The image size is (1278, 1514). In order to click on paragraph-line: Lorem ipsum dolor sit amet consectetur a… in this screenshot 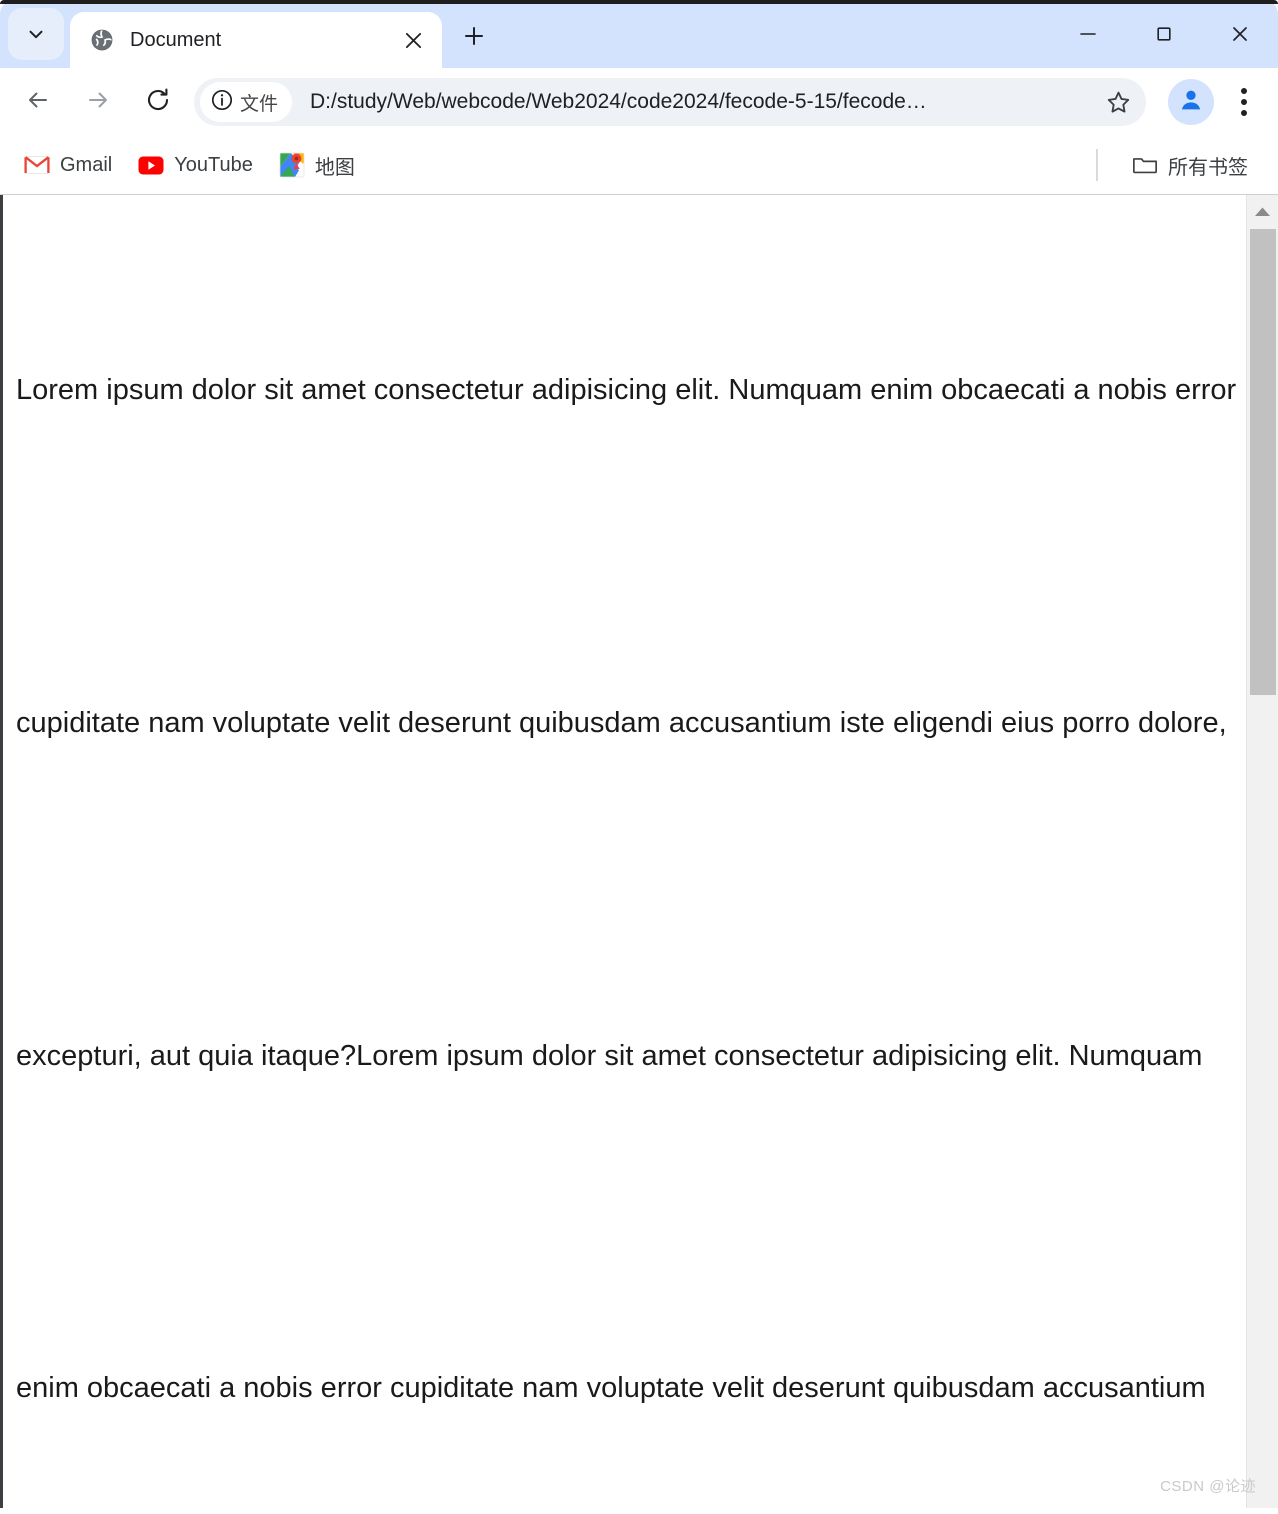, I will do `click(626, 390)`.